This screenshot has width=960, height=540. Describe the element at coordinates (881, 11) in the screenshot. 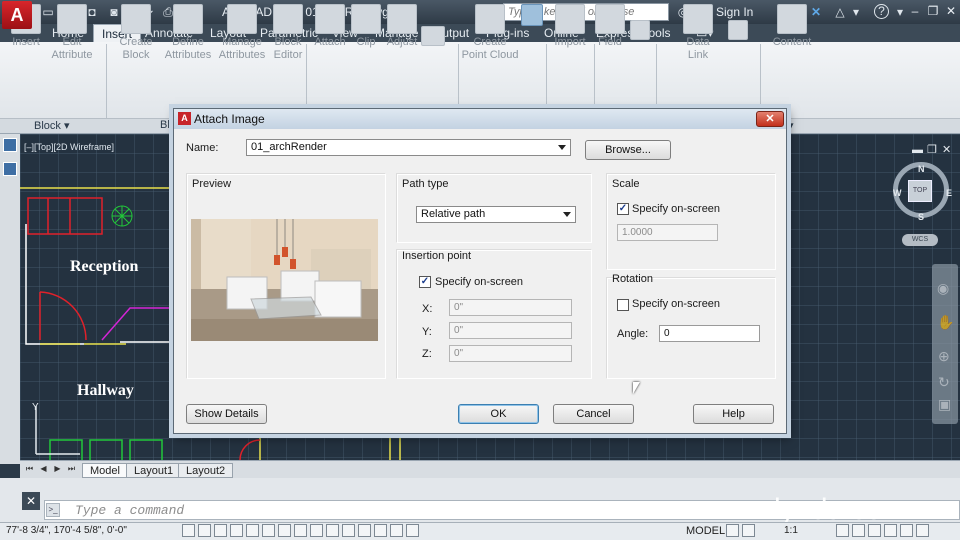

I see `help-icon: ?` at that location.